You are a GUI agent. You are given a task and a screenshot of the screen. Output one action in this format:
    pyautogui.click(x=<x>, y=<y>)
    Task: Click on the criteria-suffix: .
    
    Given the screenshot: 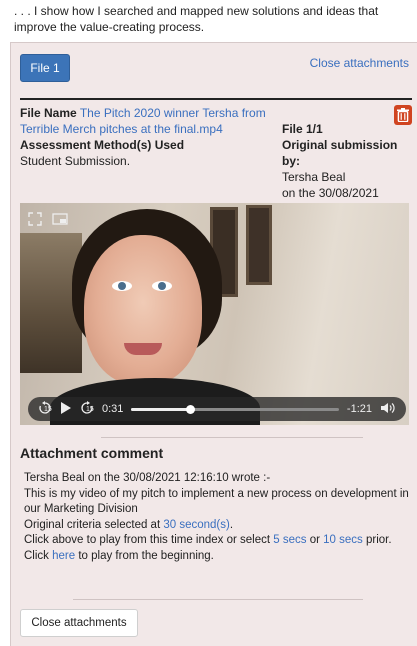 What is the action you would take?
    pyautogui.click(x=231, y=524)
    